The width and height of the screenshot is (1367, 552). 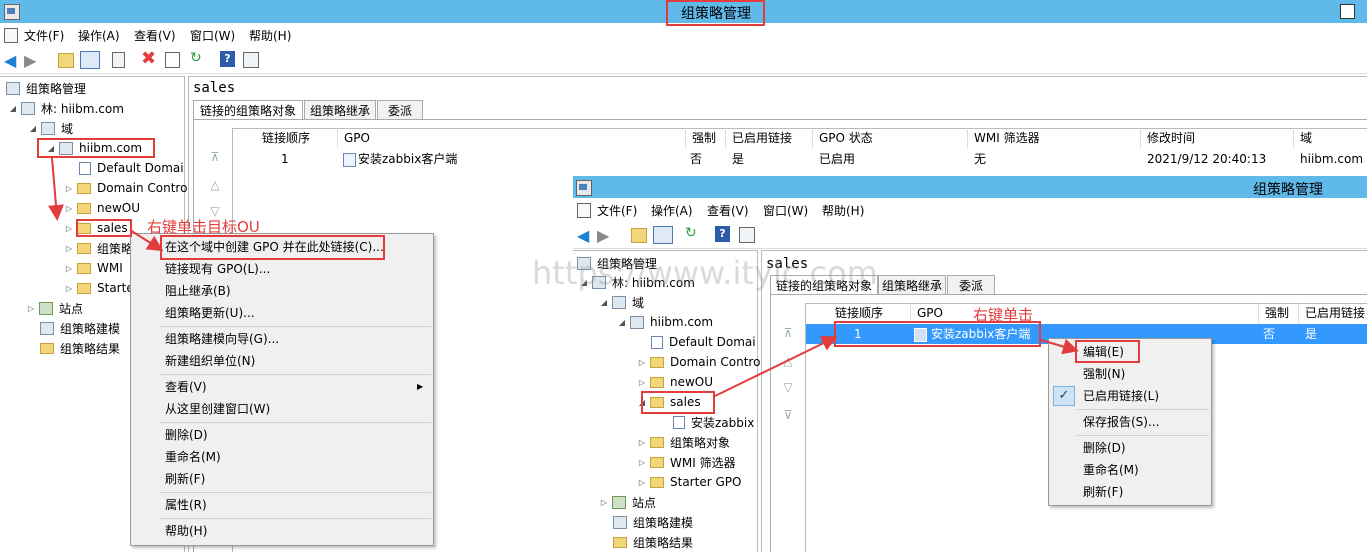 I want to click on arrow-sales-to-row, so click(x=776, y=366).